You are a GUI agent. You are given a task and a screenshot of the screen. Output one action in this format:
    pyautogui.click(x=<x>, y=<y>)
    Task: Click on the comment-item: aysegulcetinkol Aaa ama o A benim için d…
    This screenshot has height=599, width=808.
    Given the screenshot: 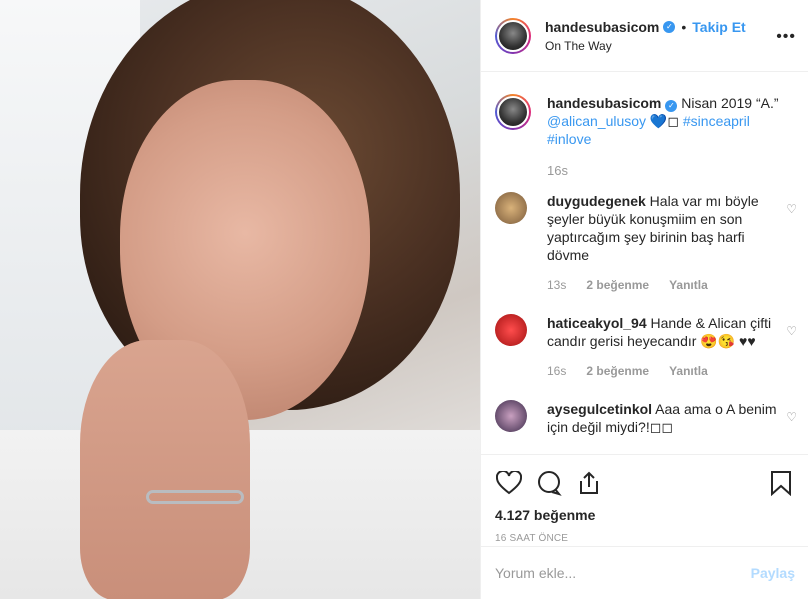 What is the action you would take?
    pyautogui.click(x=646, y=418)
    